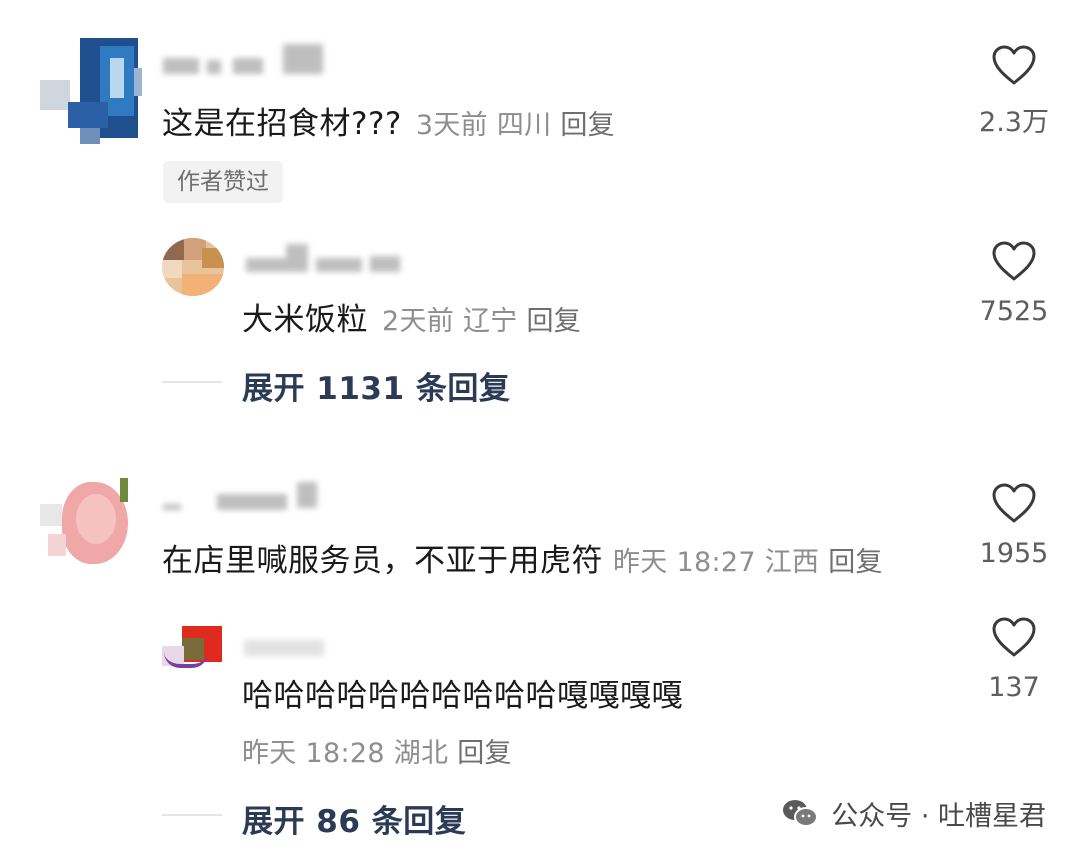 The width and height of the screenshot is (1080, 855). Describe the element at coordinates (938, 816) in the screenshot. I see `watermark-text: 公众号 · 吐槽星君` at that location.